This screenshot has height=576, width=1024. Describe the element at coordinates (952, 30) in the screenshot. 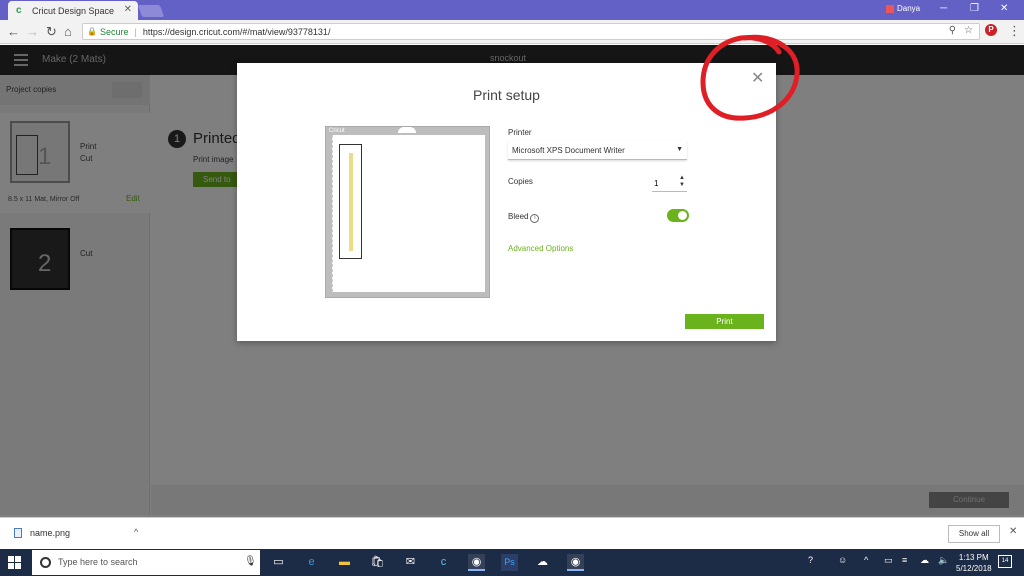

I see `zoom-icon: ⚲` at that location.